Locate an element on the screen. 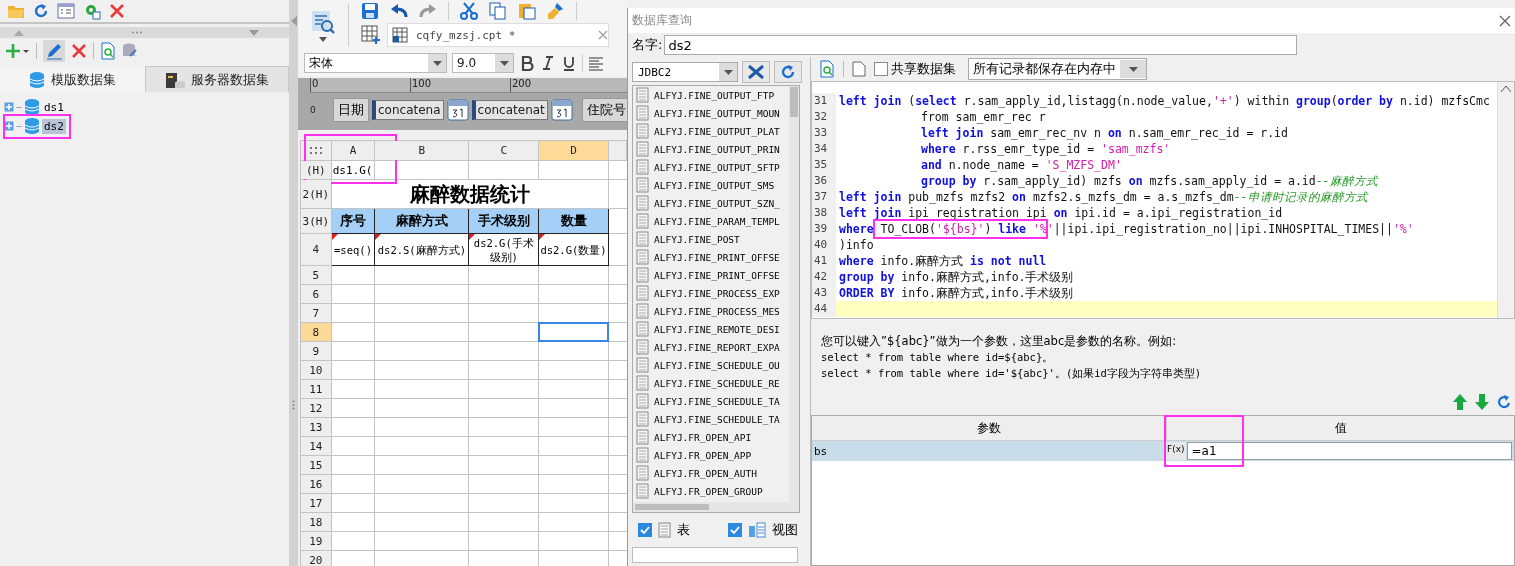 The height and width of the screenshot is (566, 1515). table-item: ALFYJ.FINE_SCHEDULE_RE is located at coordinates (717, 383).